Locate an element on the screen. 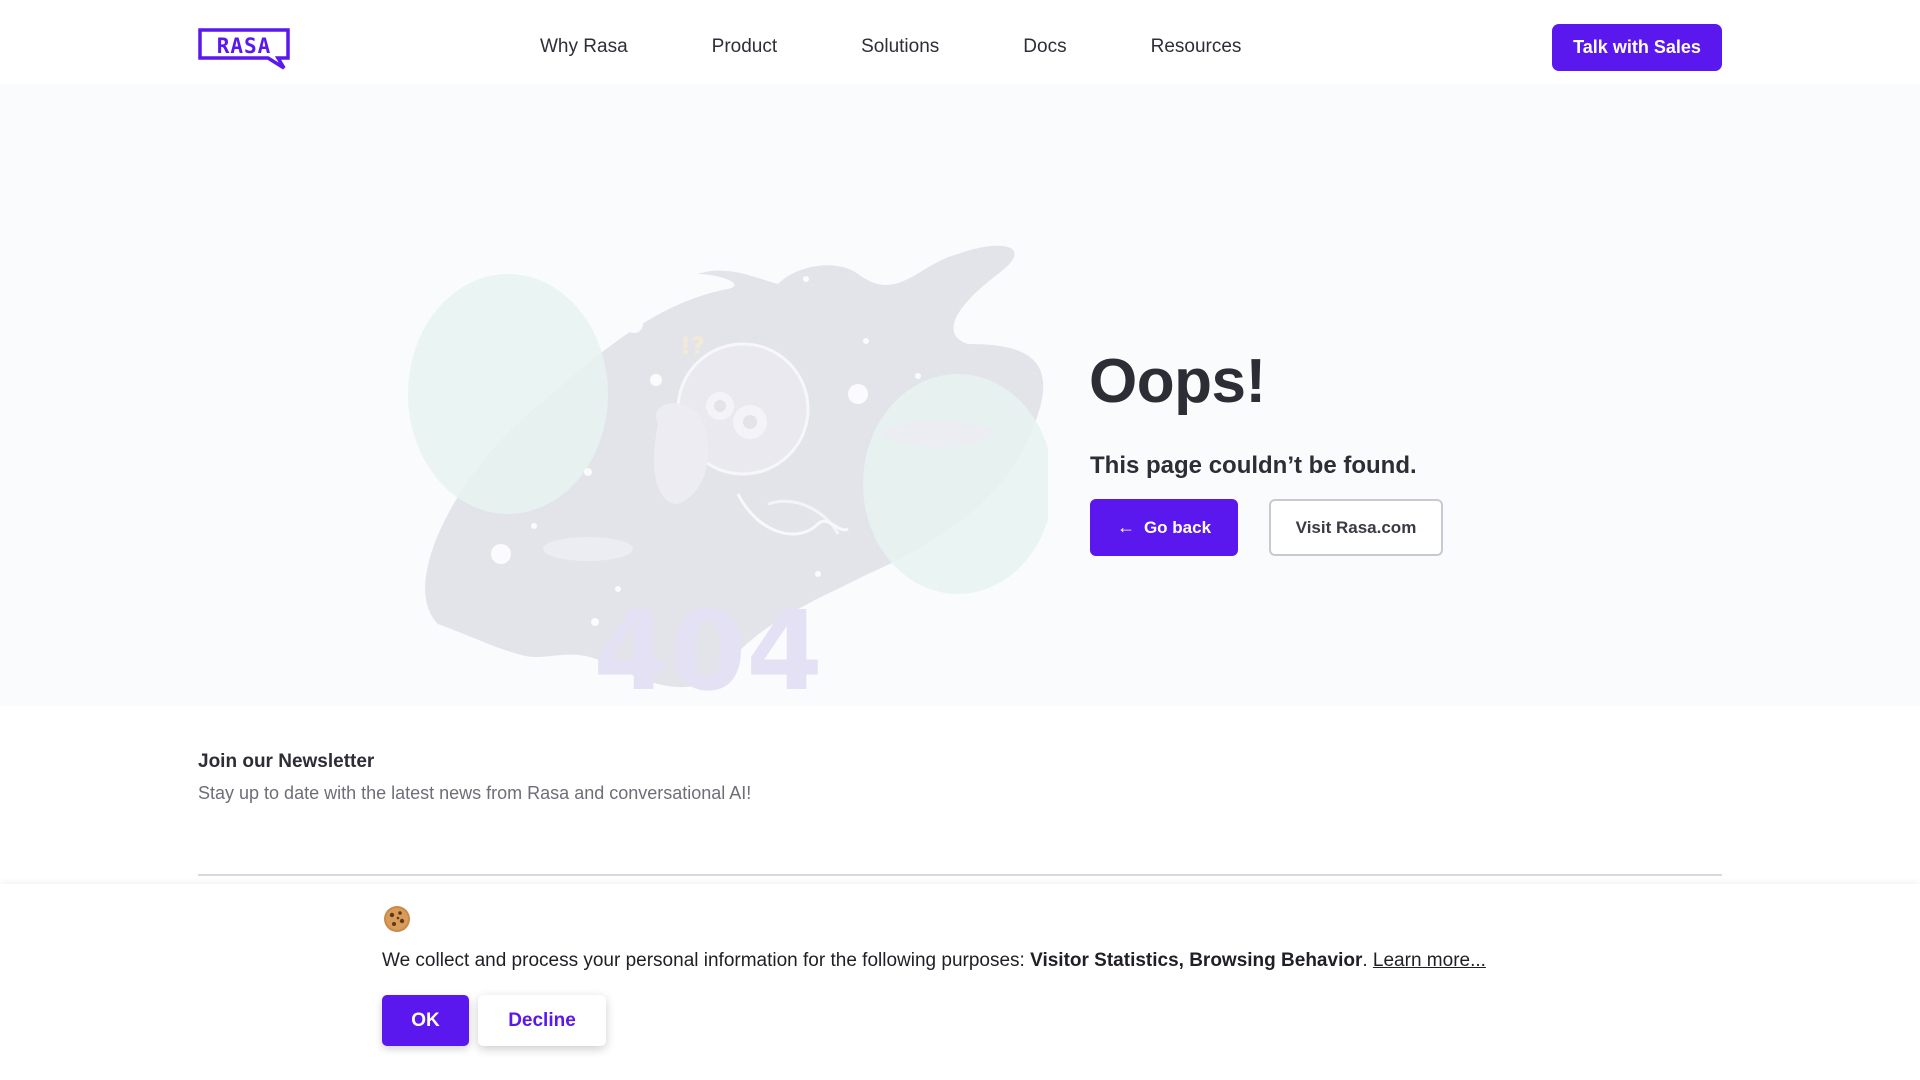 The height and width of the screenshot is (1080, 1920). cookie-ok-button: OK is located at coordinates (425, 1020).